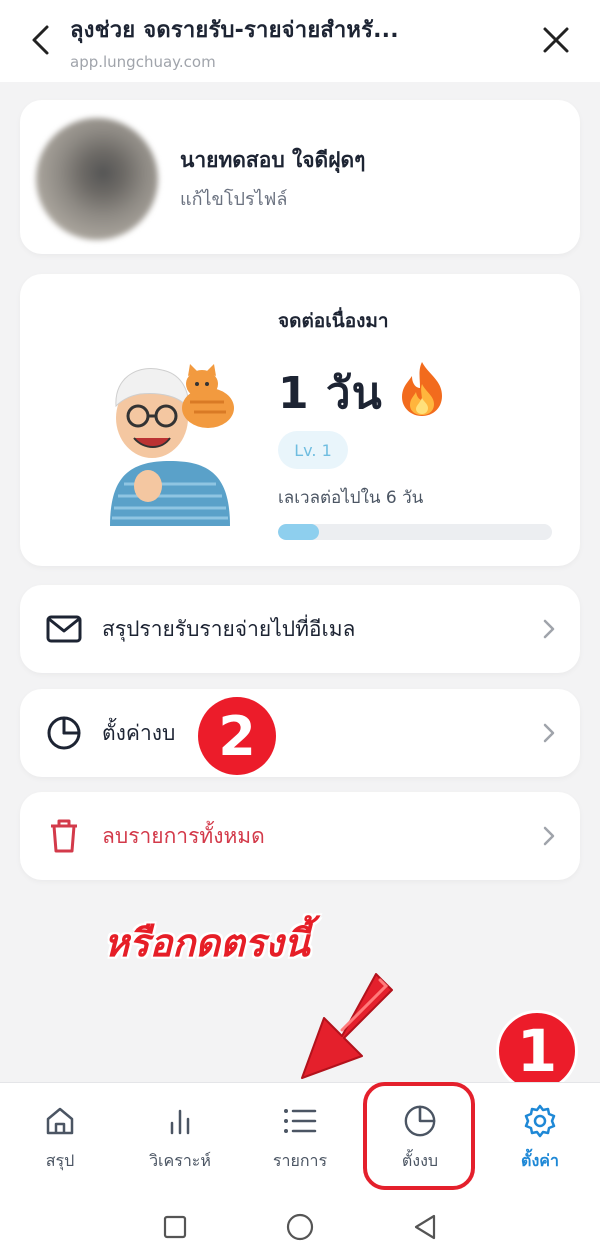 The height and width of the screenshot is (1259, 600). I want to click on bar-chart-icon, so click(180, 1121).